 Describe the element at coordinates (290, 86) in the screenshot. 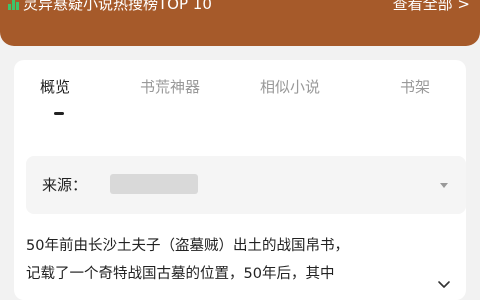

I see `tab-similar-novels: 相似小说` at that location.